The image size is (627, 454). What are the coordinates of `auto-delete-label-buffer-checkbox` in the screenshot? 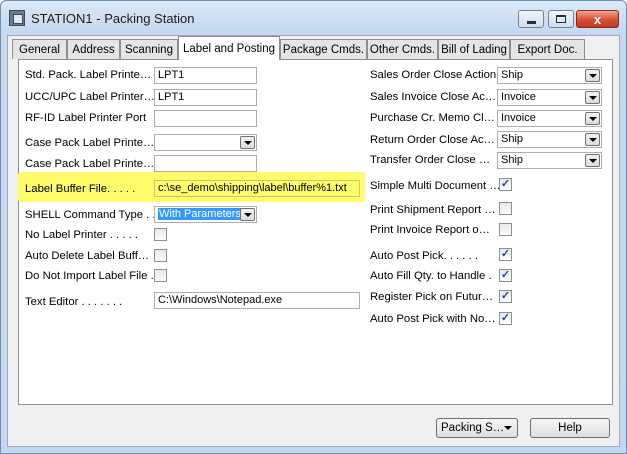 It's located at (160, 255).